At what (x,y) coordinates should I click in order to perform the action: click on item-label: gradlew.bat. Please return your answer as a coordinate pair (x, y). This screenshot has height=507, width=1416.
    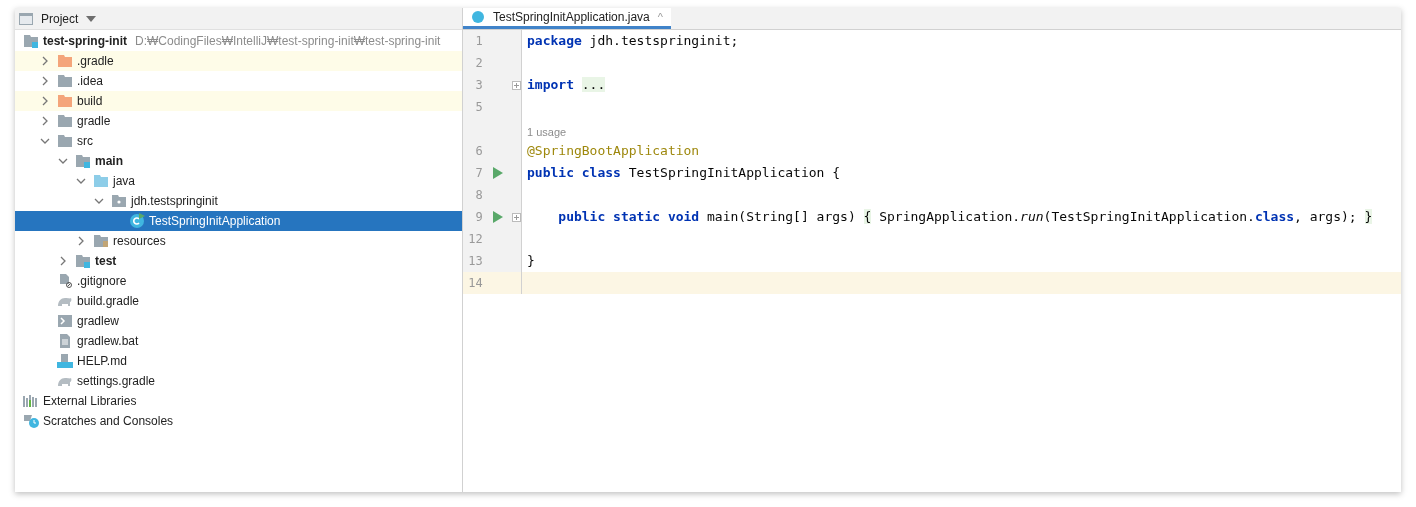
    Looking at the image, I should click on (108, 341).